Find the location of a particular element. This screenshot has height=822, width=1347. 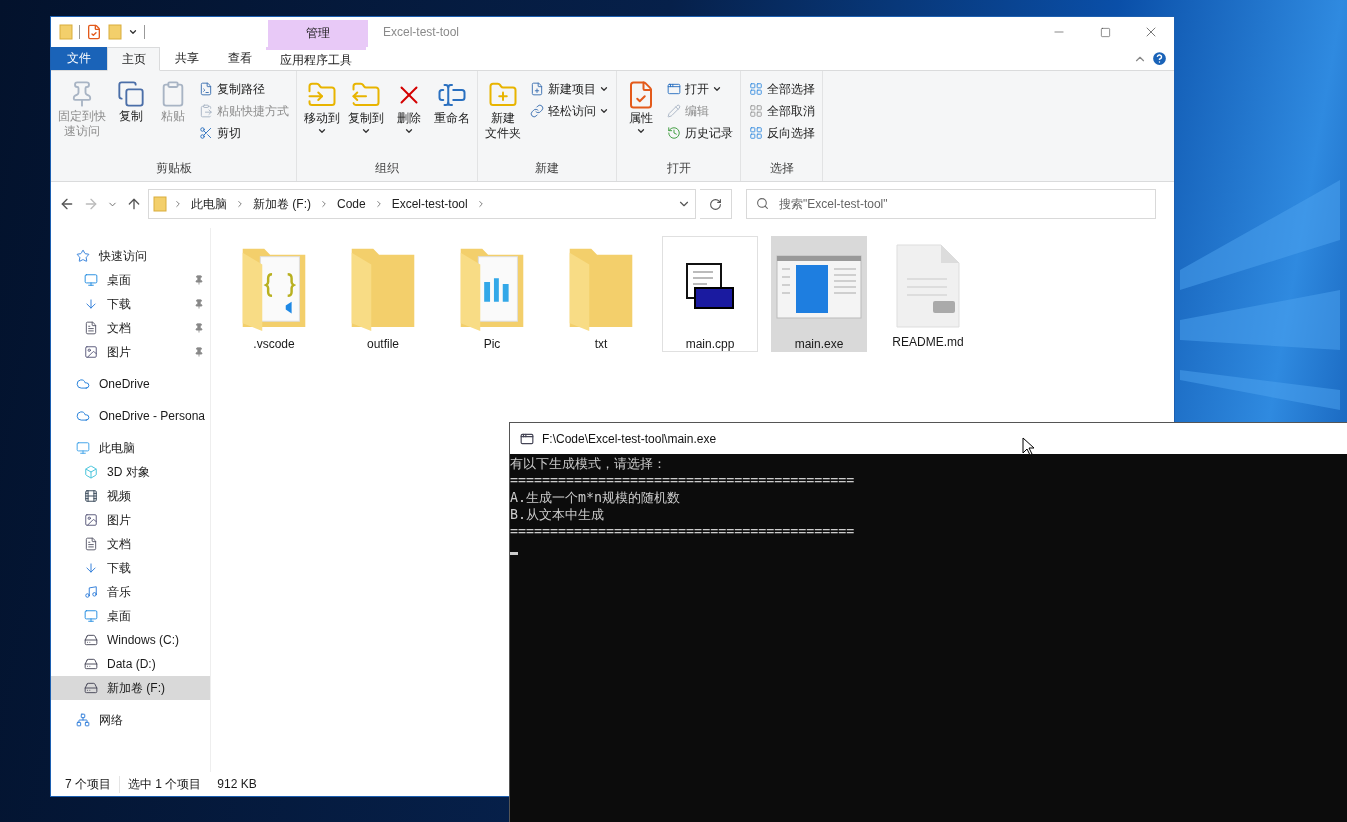

chevron-icon is located at coordinates (240, 204).